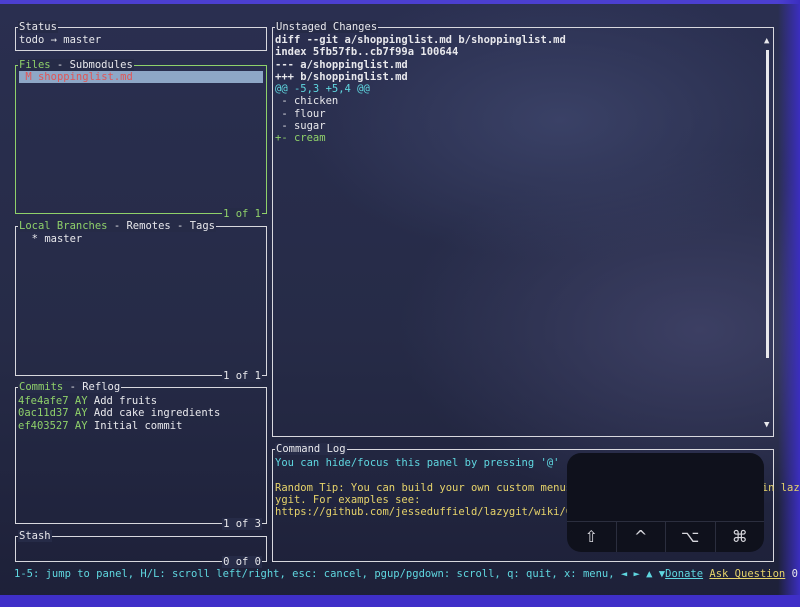 Image resolution: width=800 pixels, height=607 pixels. Describe the element at coordinates (640, 537) in the screenshot. I see `control-key-icon: ^` at that location.